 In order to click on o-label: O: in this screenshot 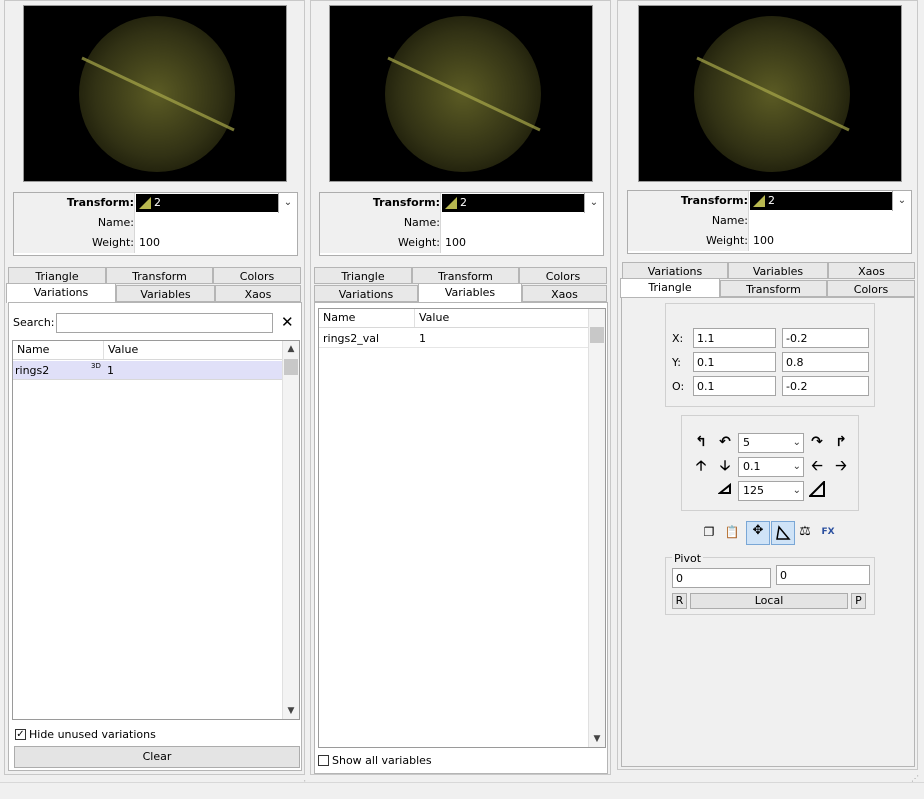, I will do `click(678, 386)`.